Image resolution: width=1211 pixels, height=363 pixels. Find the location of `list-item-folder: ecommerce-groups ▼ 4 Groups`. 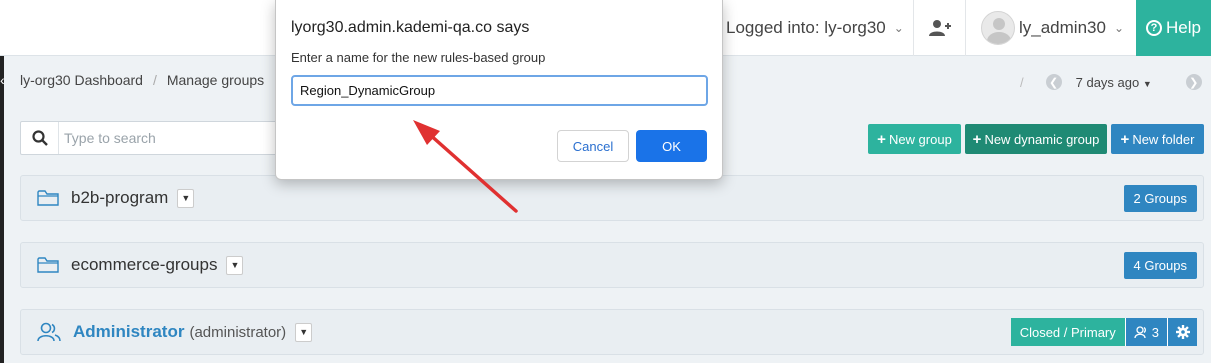

list-item-folder: ecommerce-groups ▼ 4 Groups is located at coordinates (612, 265).